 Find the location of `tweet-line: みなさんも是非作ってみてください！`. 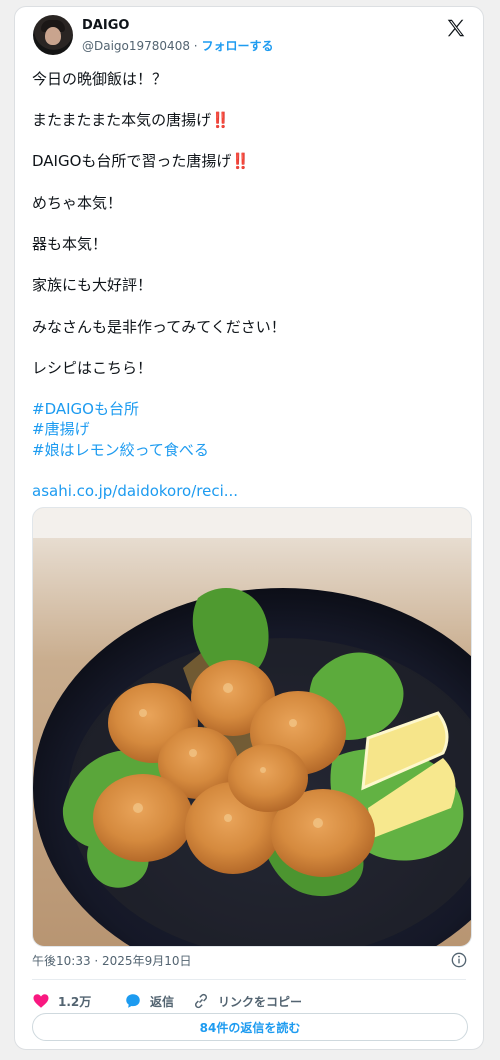

tweet-line: みなさんも是非作ってみてください！ is located at coordinates (159, 327).